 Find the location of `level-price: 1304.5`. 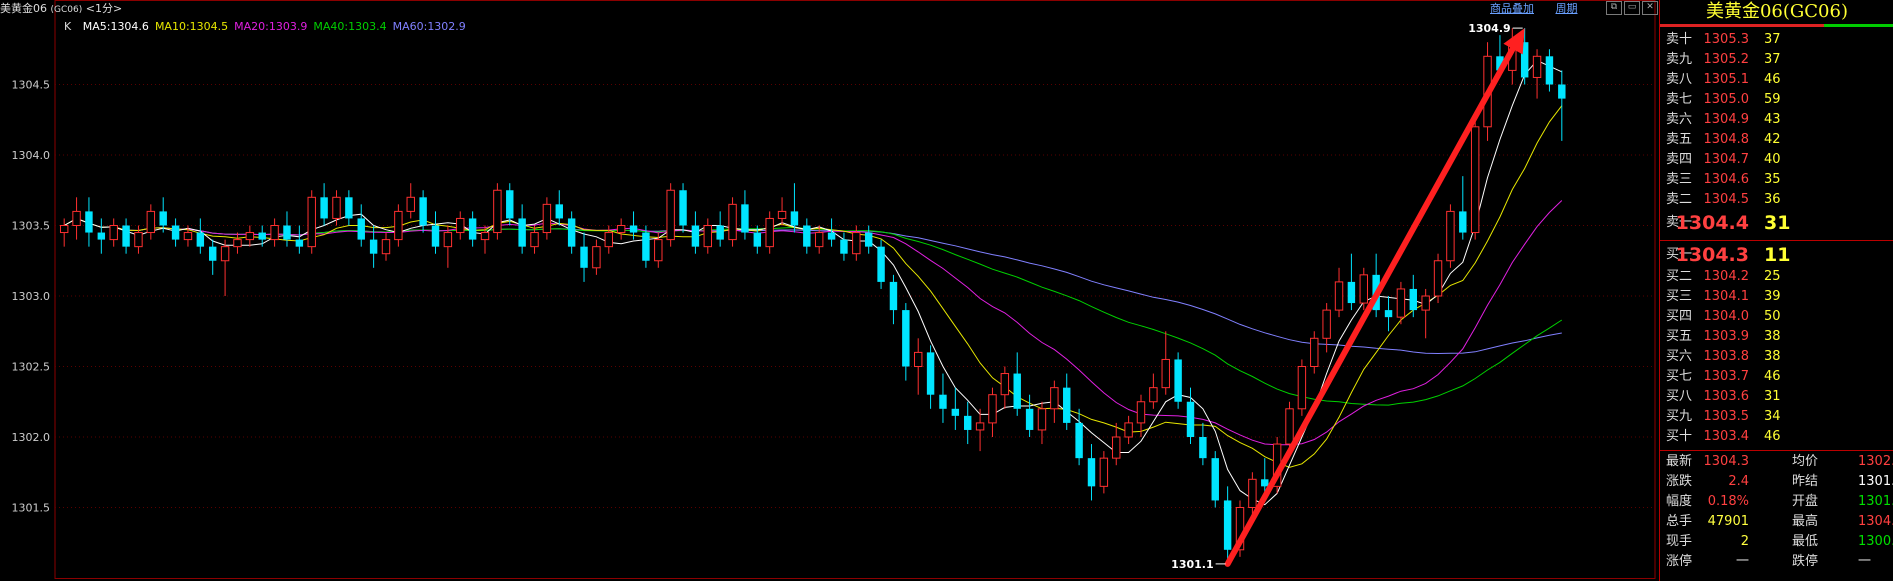

level-price: 1304.5 is located at coordinates (1726, 199).